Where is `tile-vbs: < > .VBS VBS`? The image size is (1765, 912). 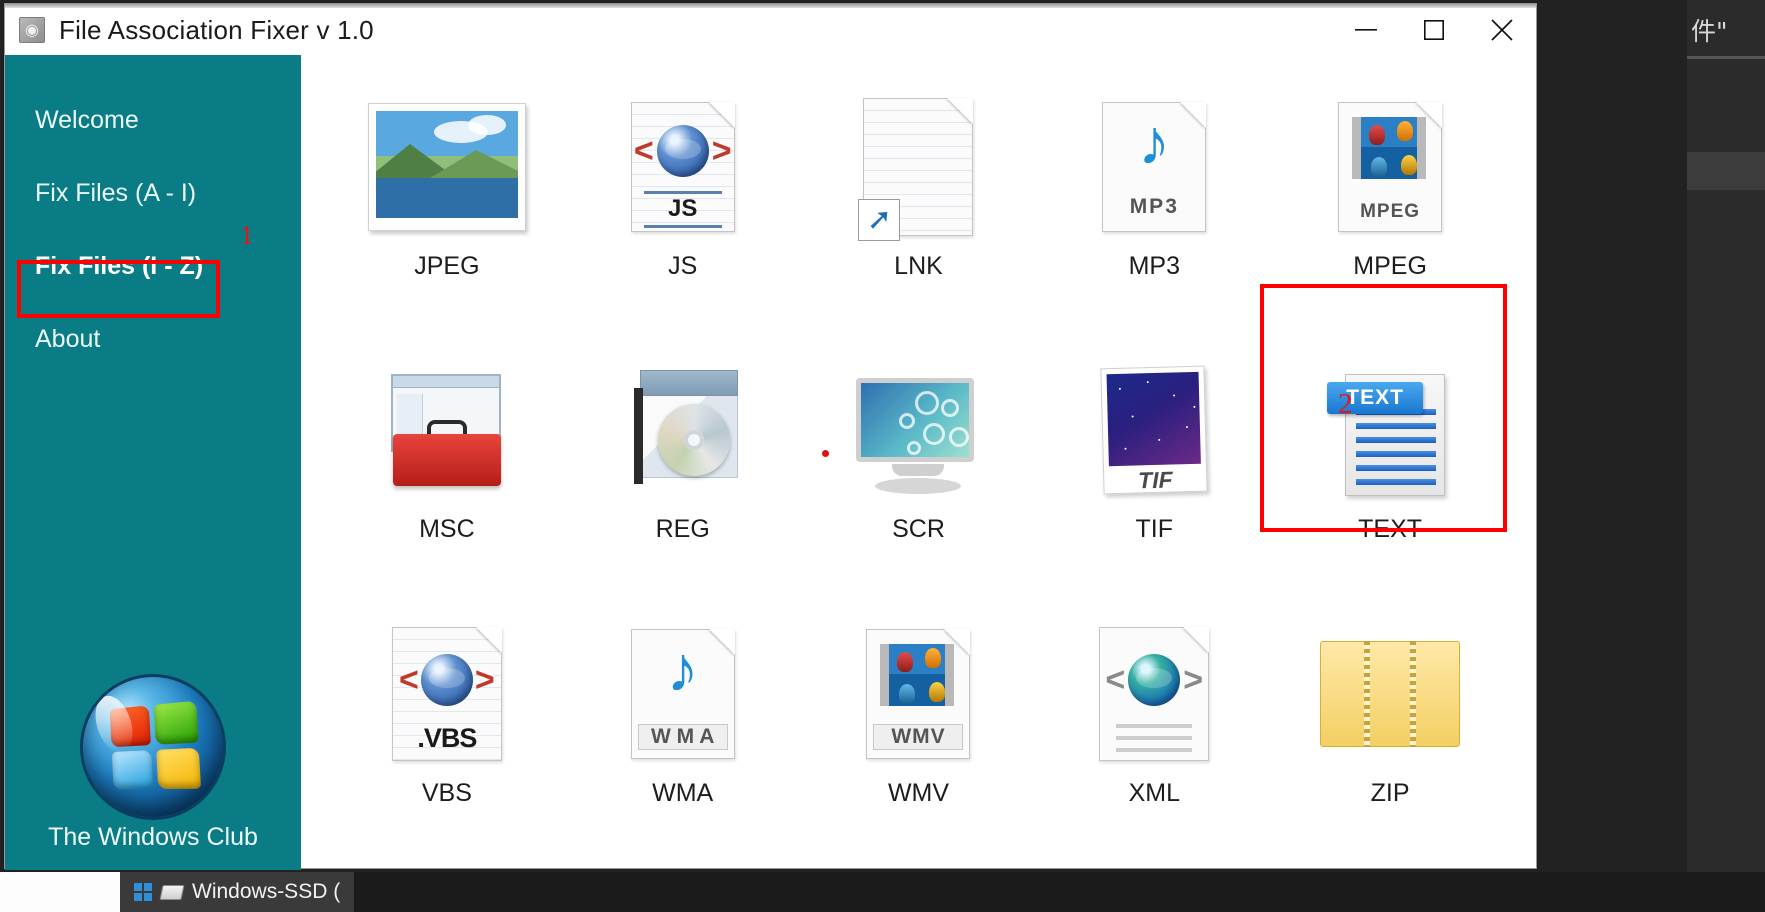 tile-vbs: < > .VBS VBS is located at coordinates (447, 740).